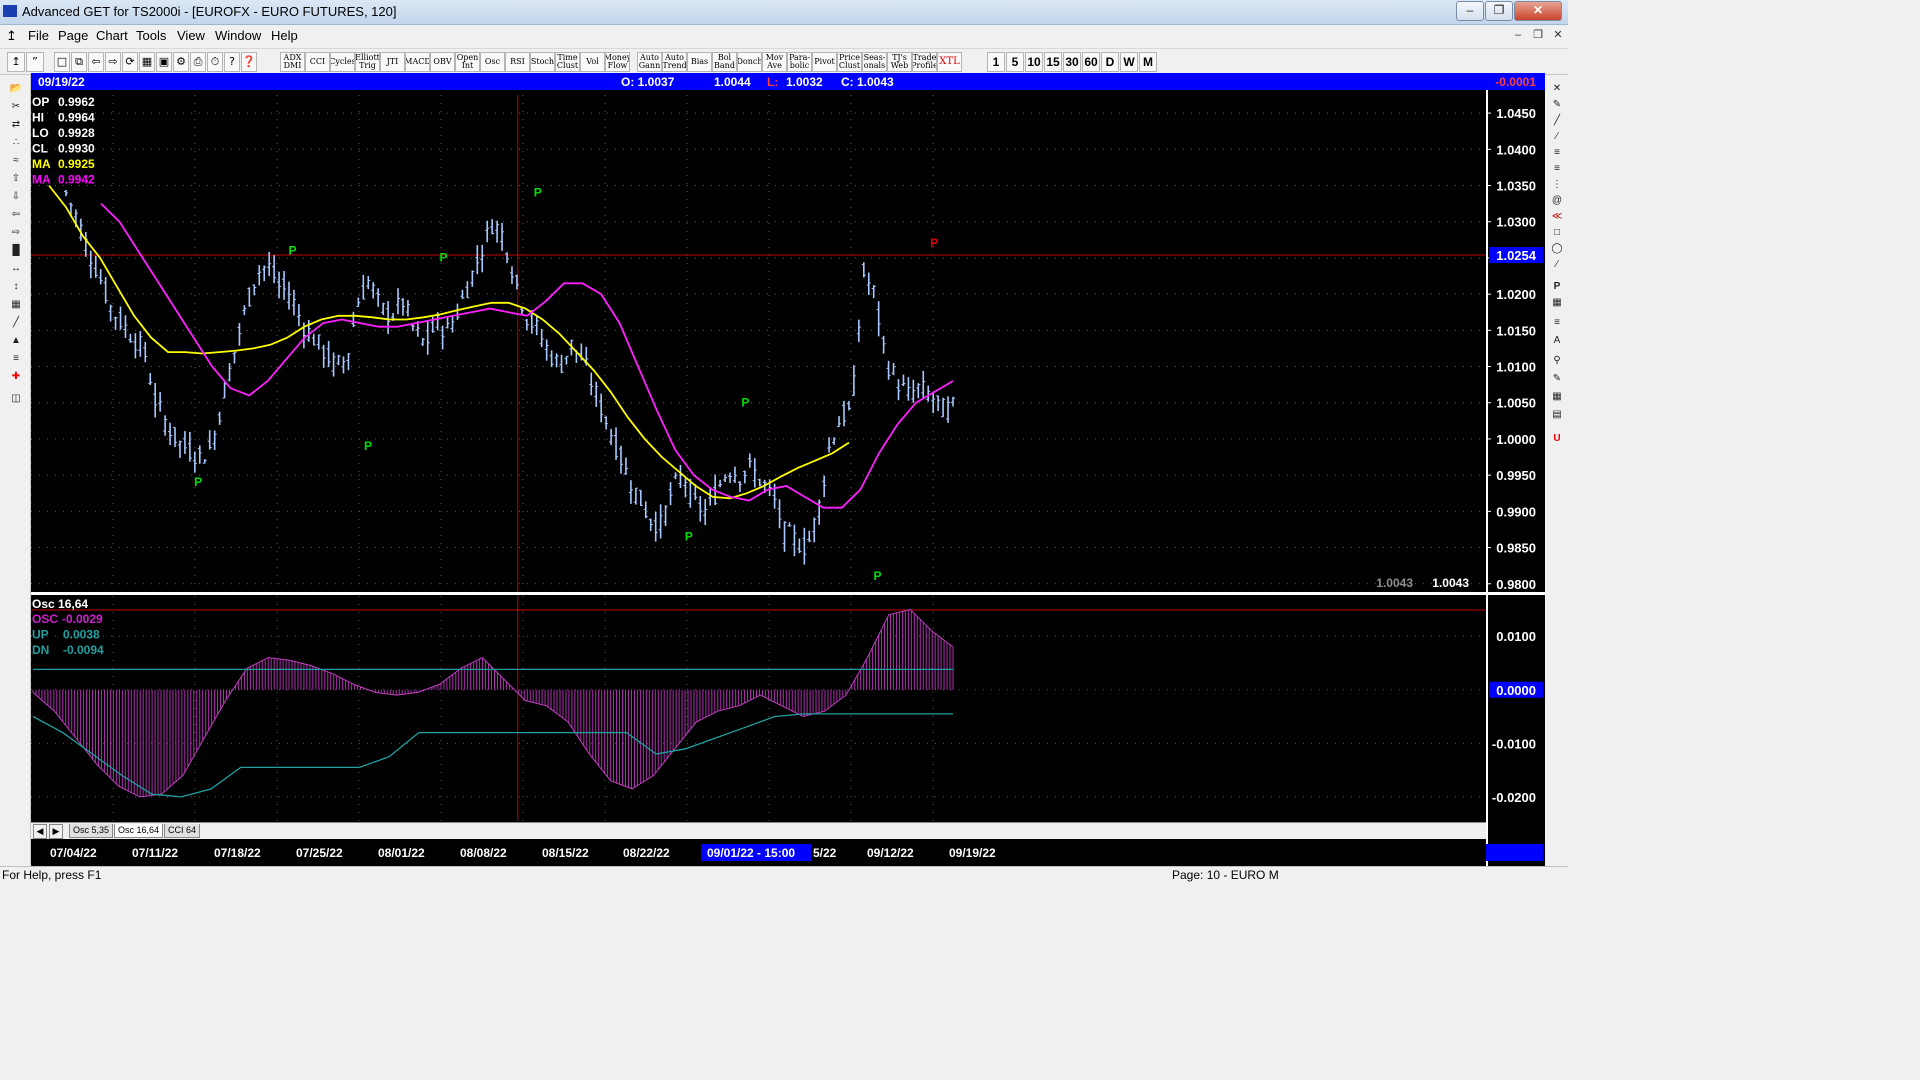 The height and width of the screenshot is (1080, 1920). Describe the element at coordinates (749, 62) in the screenshot. I see `indicator-button: Donch` at that location.